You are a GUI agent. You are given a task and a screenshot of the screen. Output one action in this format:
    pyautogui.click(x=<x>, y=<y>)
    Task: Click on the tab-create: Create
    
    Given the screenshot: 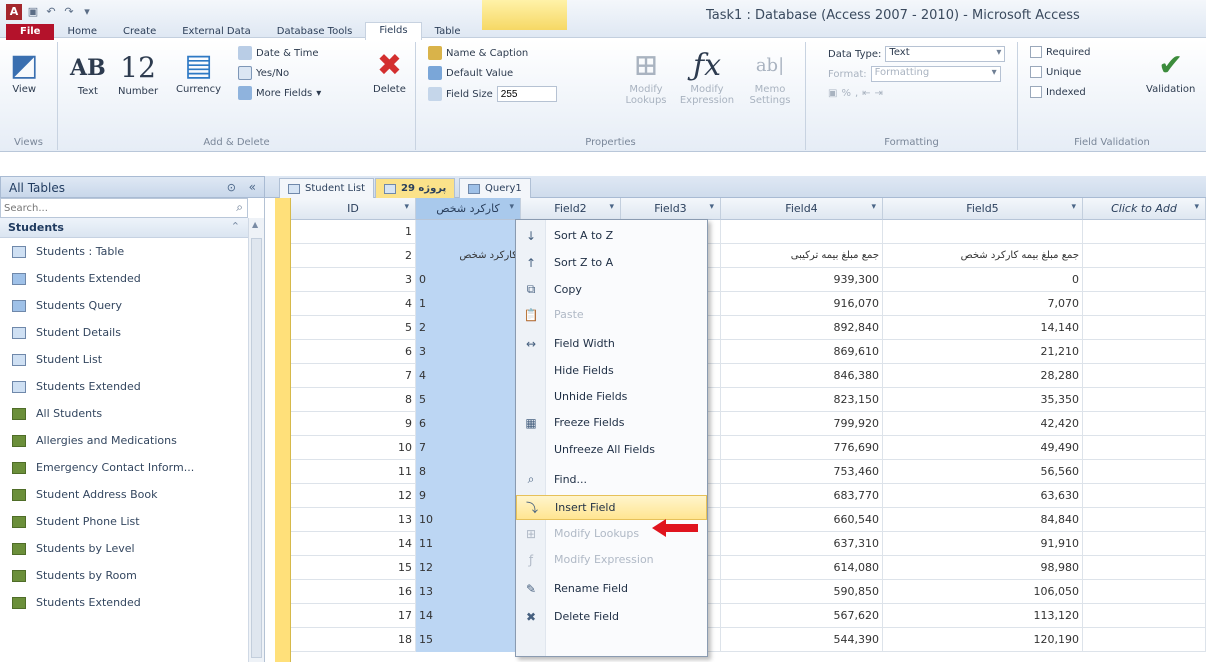 What is the action you would take?
    pyautogui.click(x=139, y=32)
    